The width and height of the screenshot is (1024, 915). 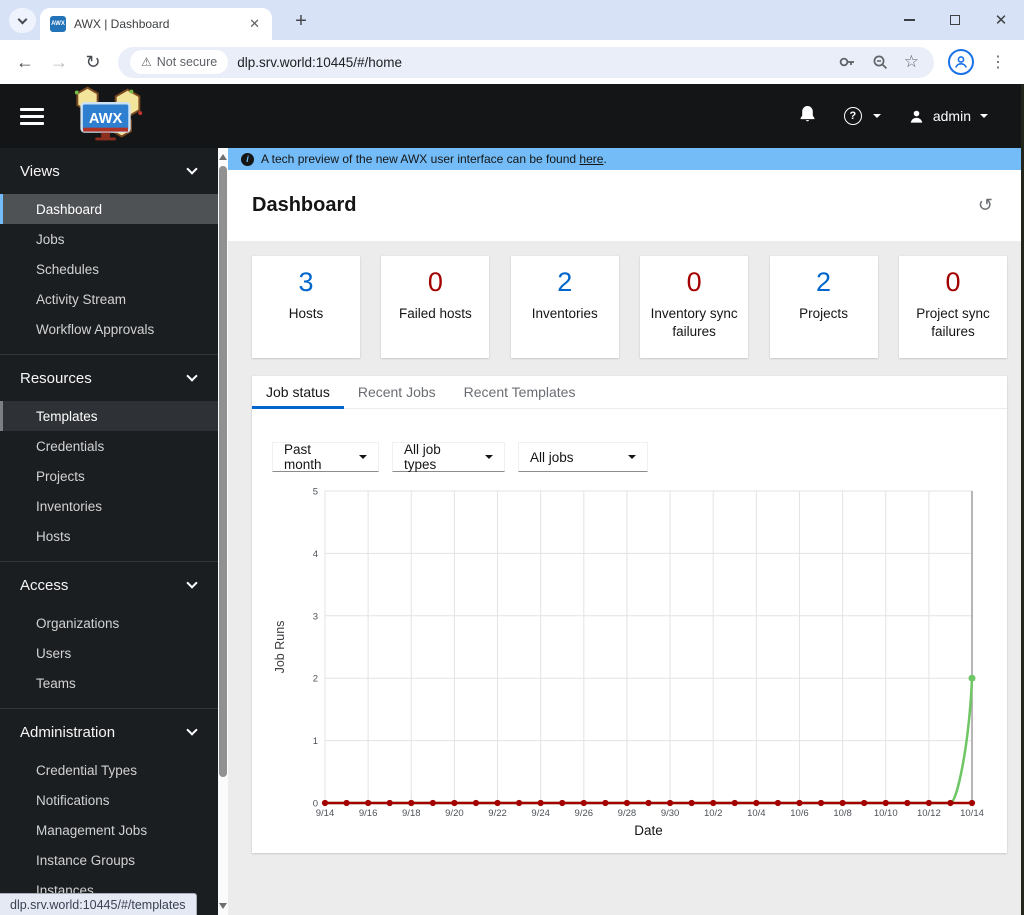 I want to click on svg-text: 9/28, so click(x=627, y=813).